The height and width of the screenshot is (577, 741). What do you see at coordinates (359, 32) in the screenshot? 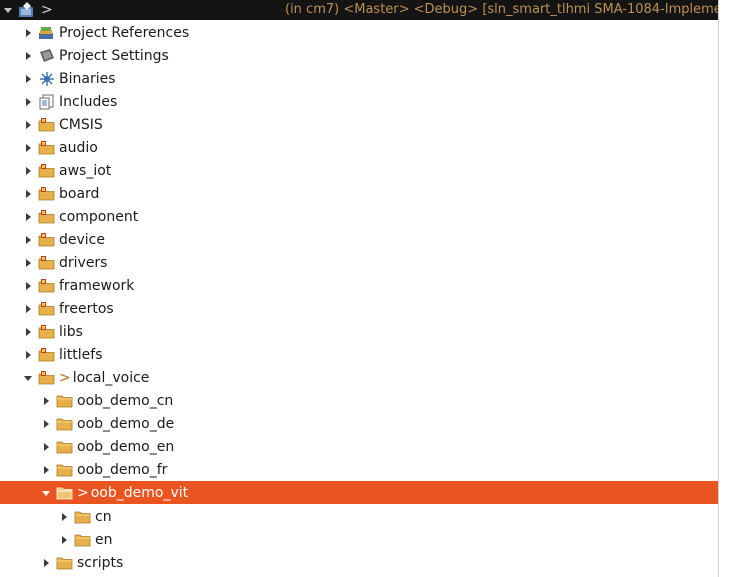
I see `tree-item-project-references: Project References` at bounding box center [359, 32].